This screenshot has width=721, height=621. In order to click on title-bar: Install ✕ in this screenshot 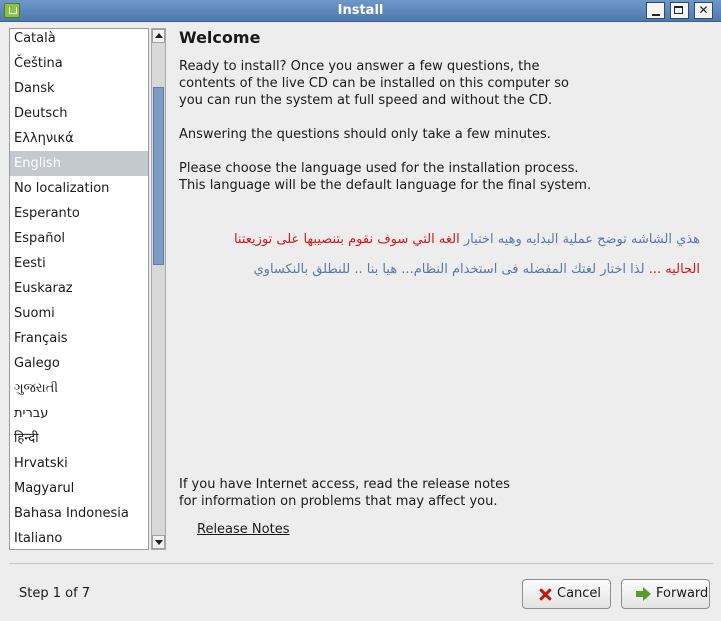, I will do `click(360, 11)`.